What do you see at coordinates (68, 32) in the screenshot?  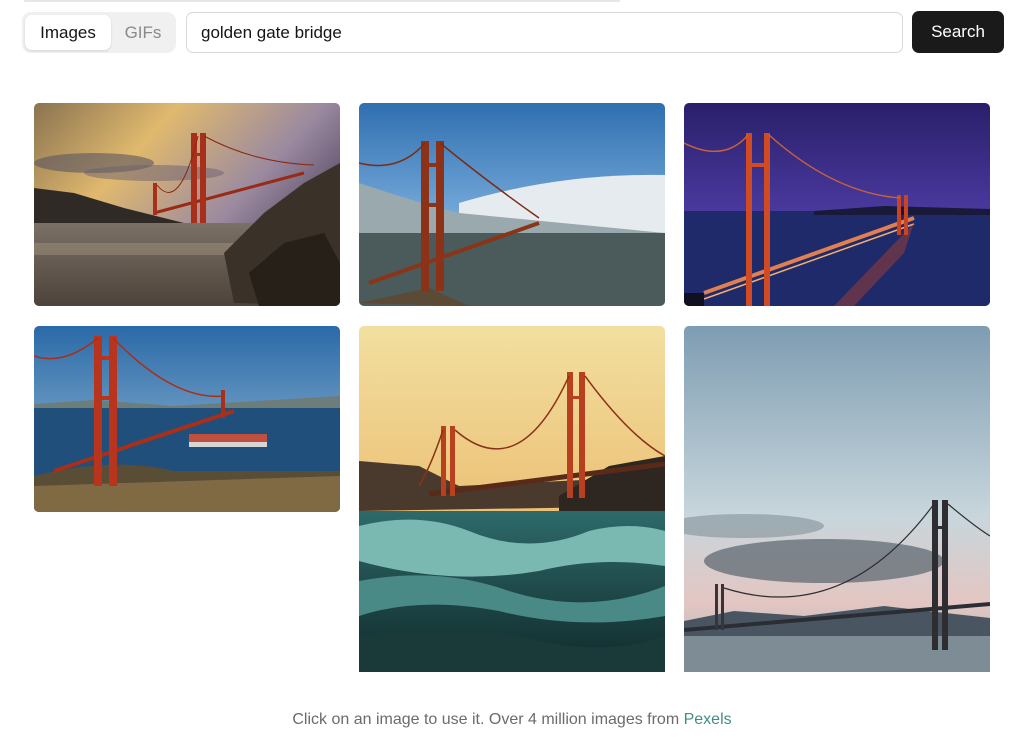 I see `tab-images: Images` at bounding box center [68, 32].